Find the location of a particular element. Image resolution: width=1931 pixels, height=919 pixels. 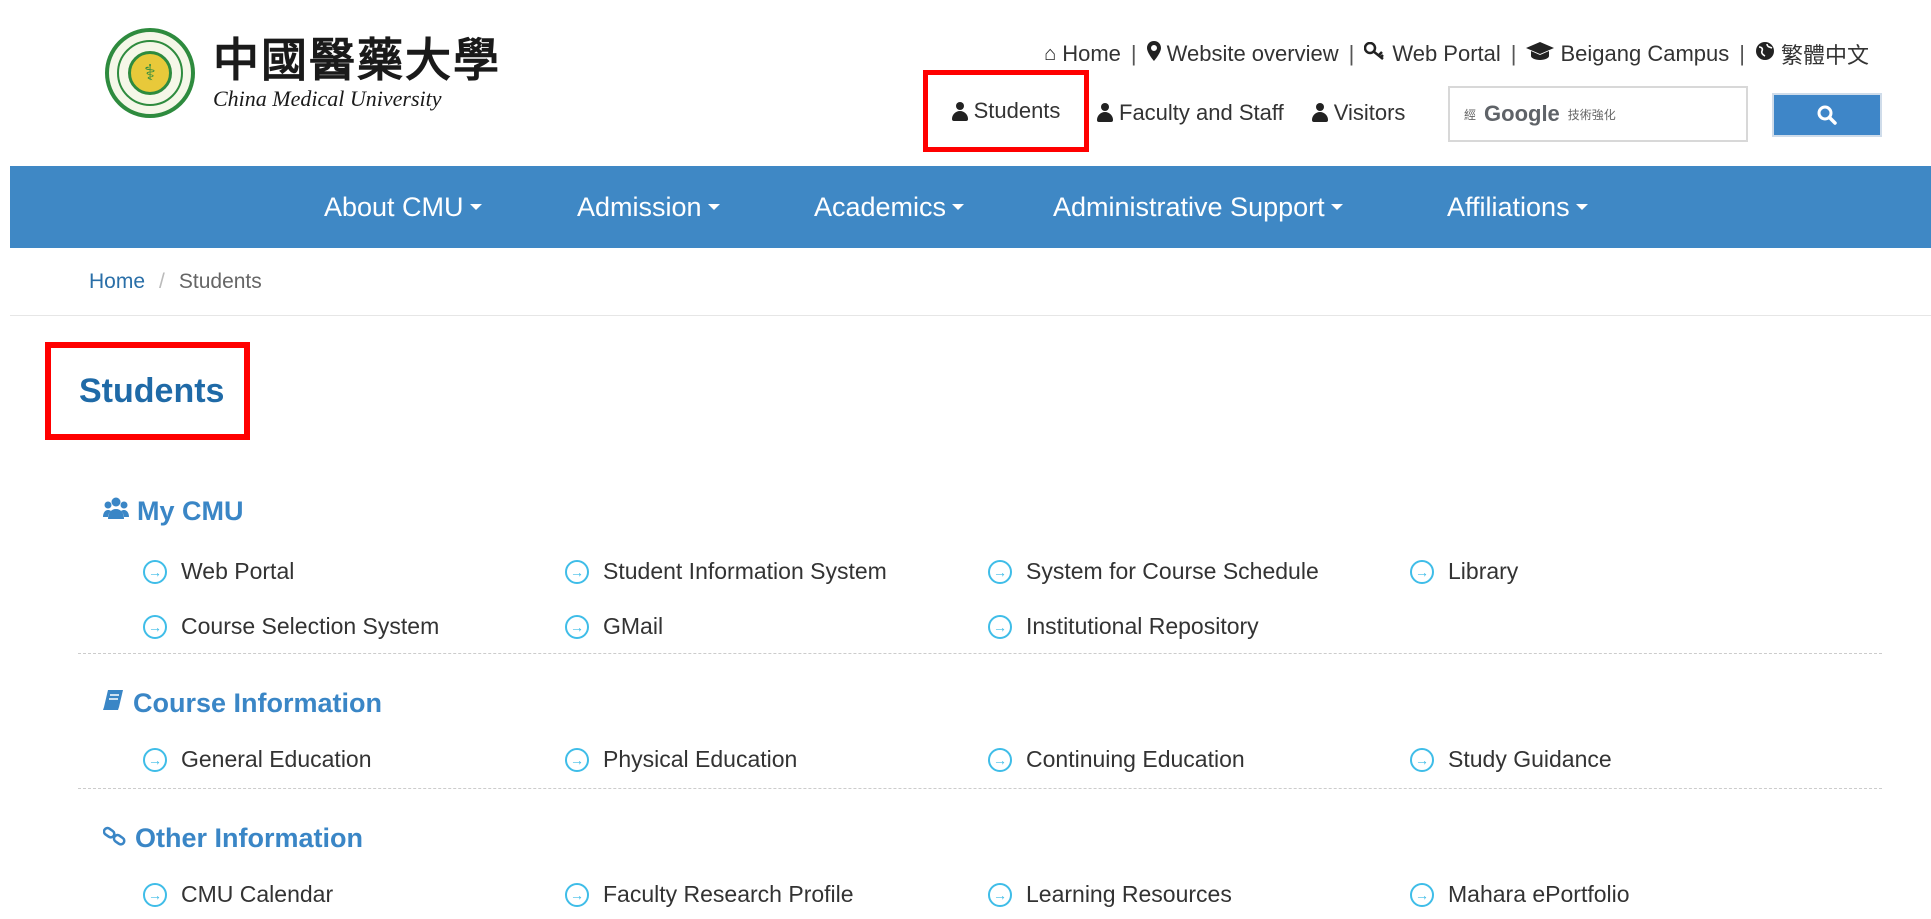

nav-affiliations-label: Affiliations is located at coordinates (1508, 206).